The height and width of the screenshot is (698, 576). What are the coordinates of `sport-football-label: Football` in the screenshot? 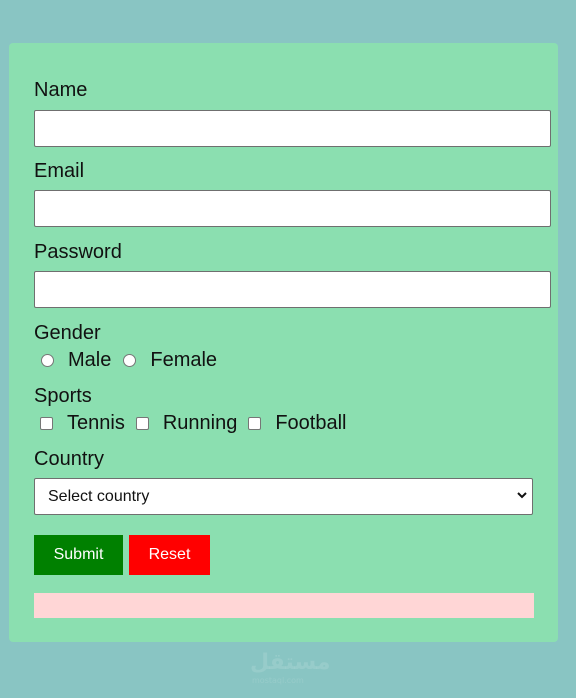 It's located at (311, 423).